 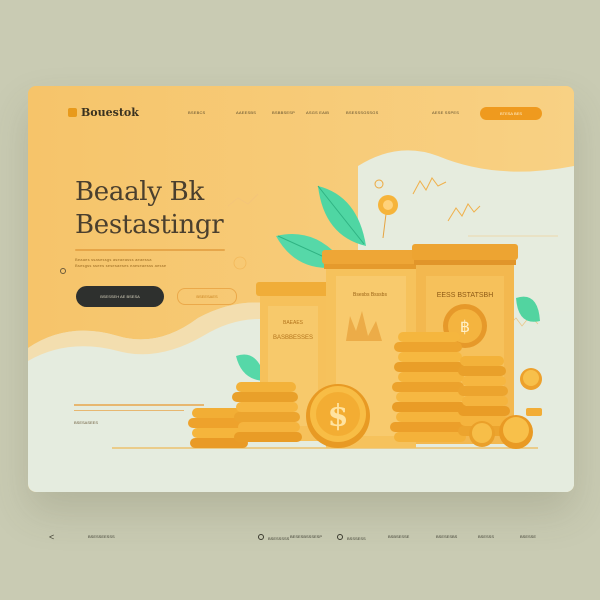 I want to click on footer-link-7: Bsesse, so click(x=528, y=536).